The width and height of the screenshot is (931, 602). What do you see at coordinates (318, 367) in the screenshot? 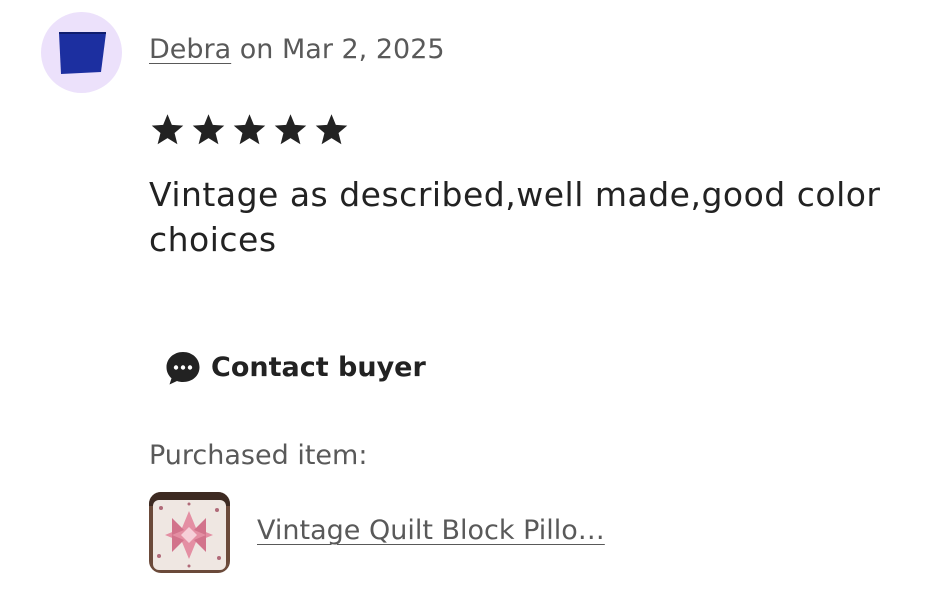
I see `contact-buyer-label: Contact buyer` at bounding box center [318, 367].